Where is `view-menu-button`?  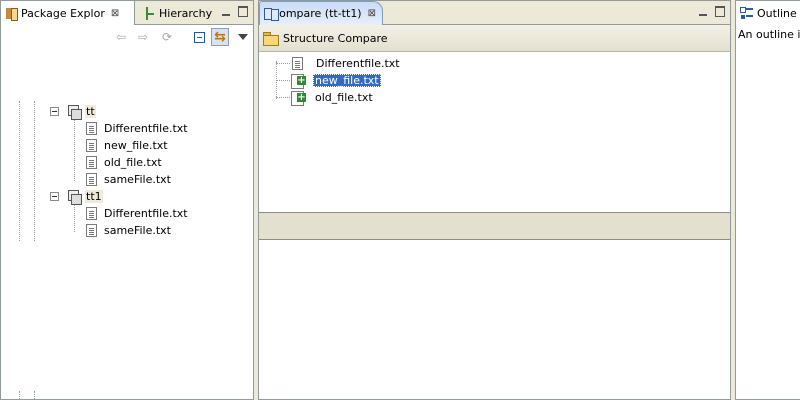 view-menu-button is located at coordinates (243, 37).